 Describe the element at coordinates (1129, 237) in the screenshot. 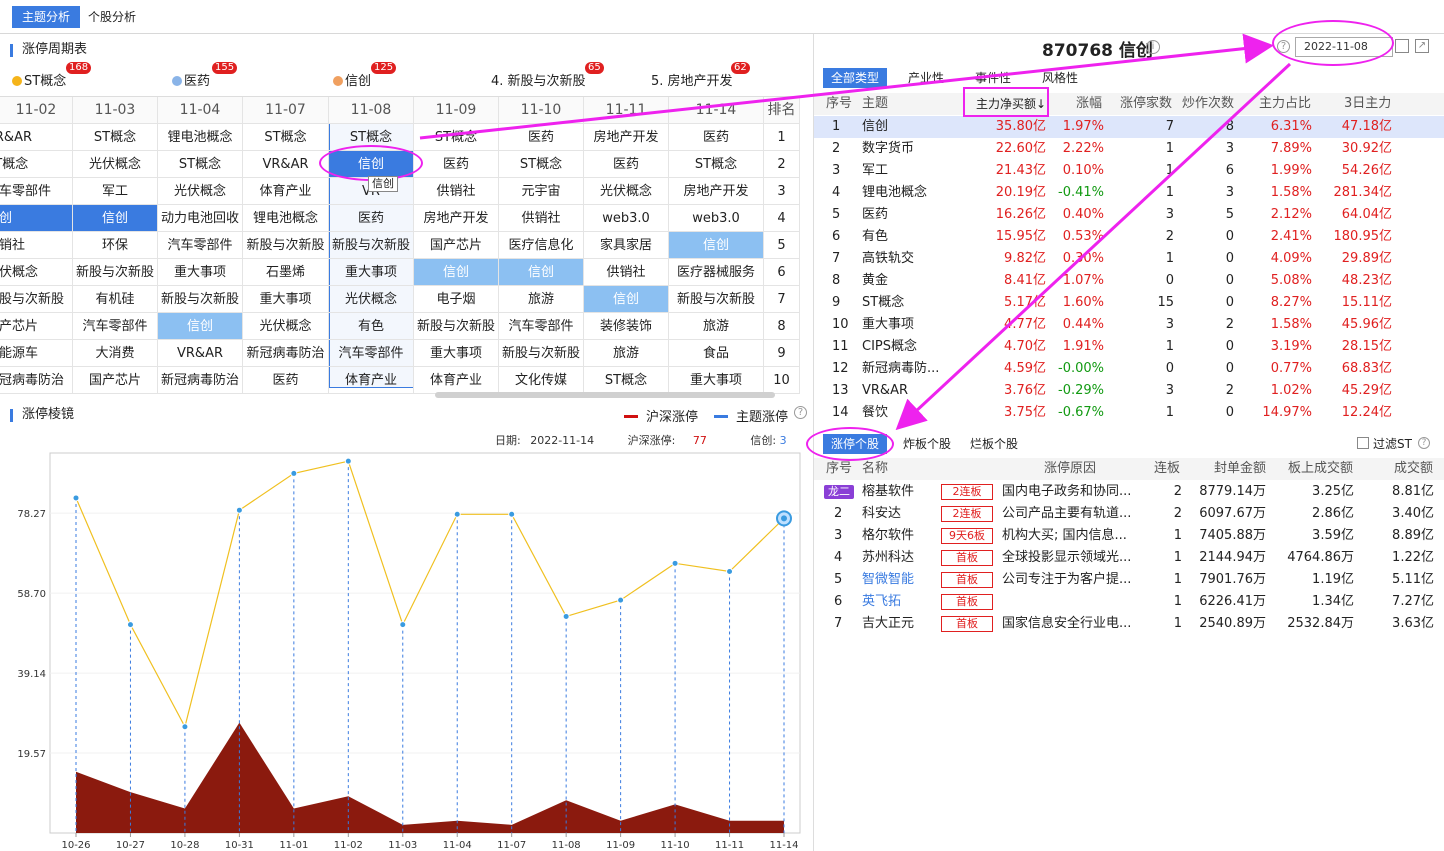

I see `theme-row: 6 有色 15.95亿 0.53% 2 0 2.41% 180.95亿` at that location.